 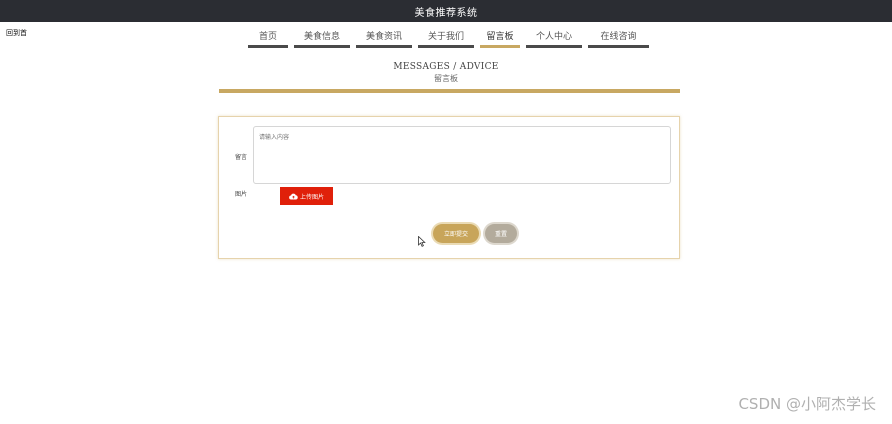 I want to click on message-label: 留言, so click(x=241, y=157).